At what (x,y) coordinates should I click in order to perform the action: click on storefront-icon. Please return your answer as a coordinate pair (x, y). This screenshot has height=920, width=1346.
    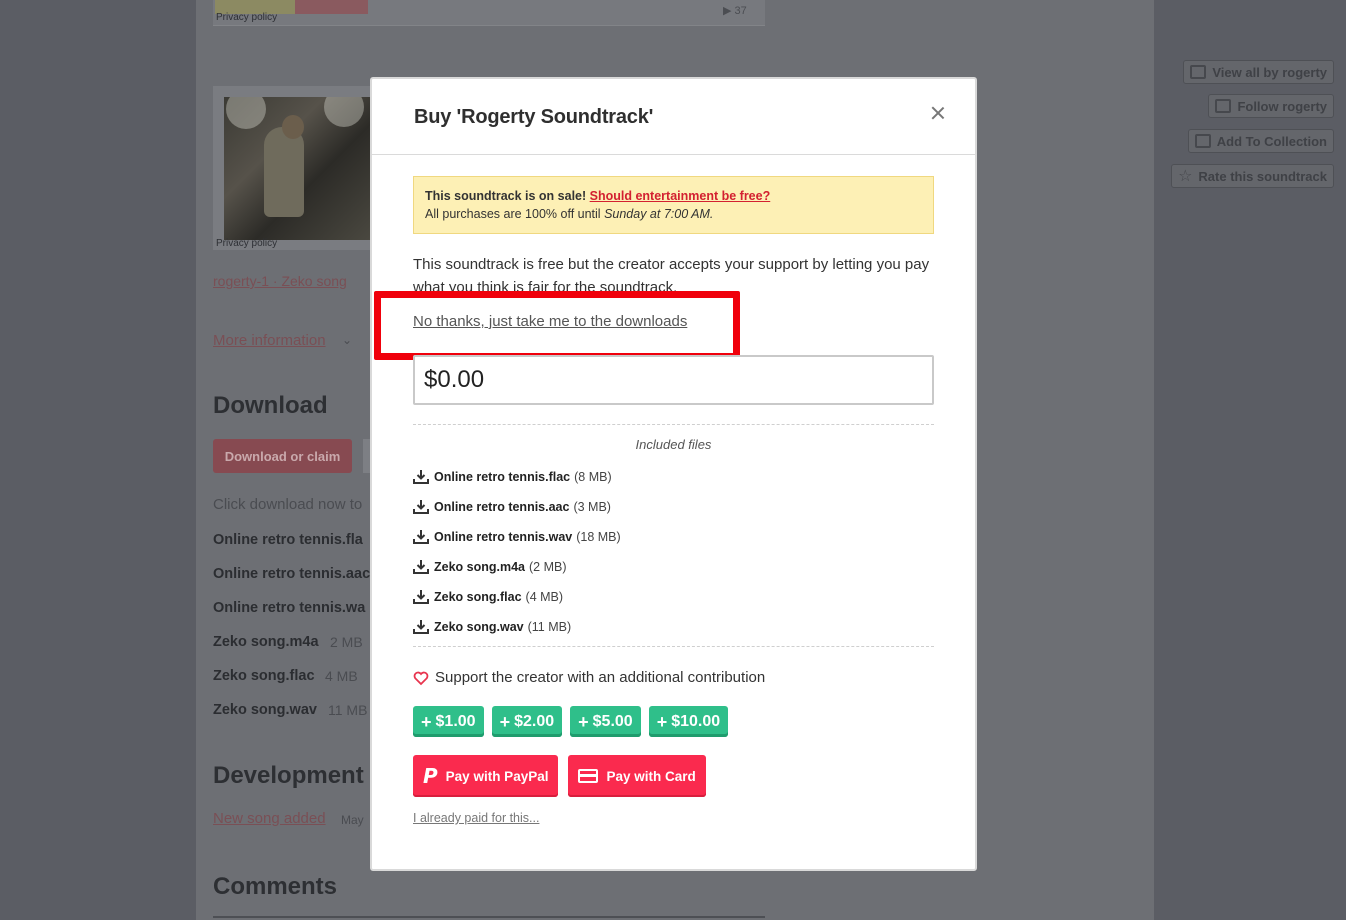
    Looking at the image, I should click on (1198, 72).